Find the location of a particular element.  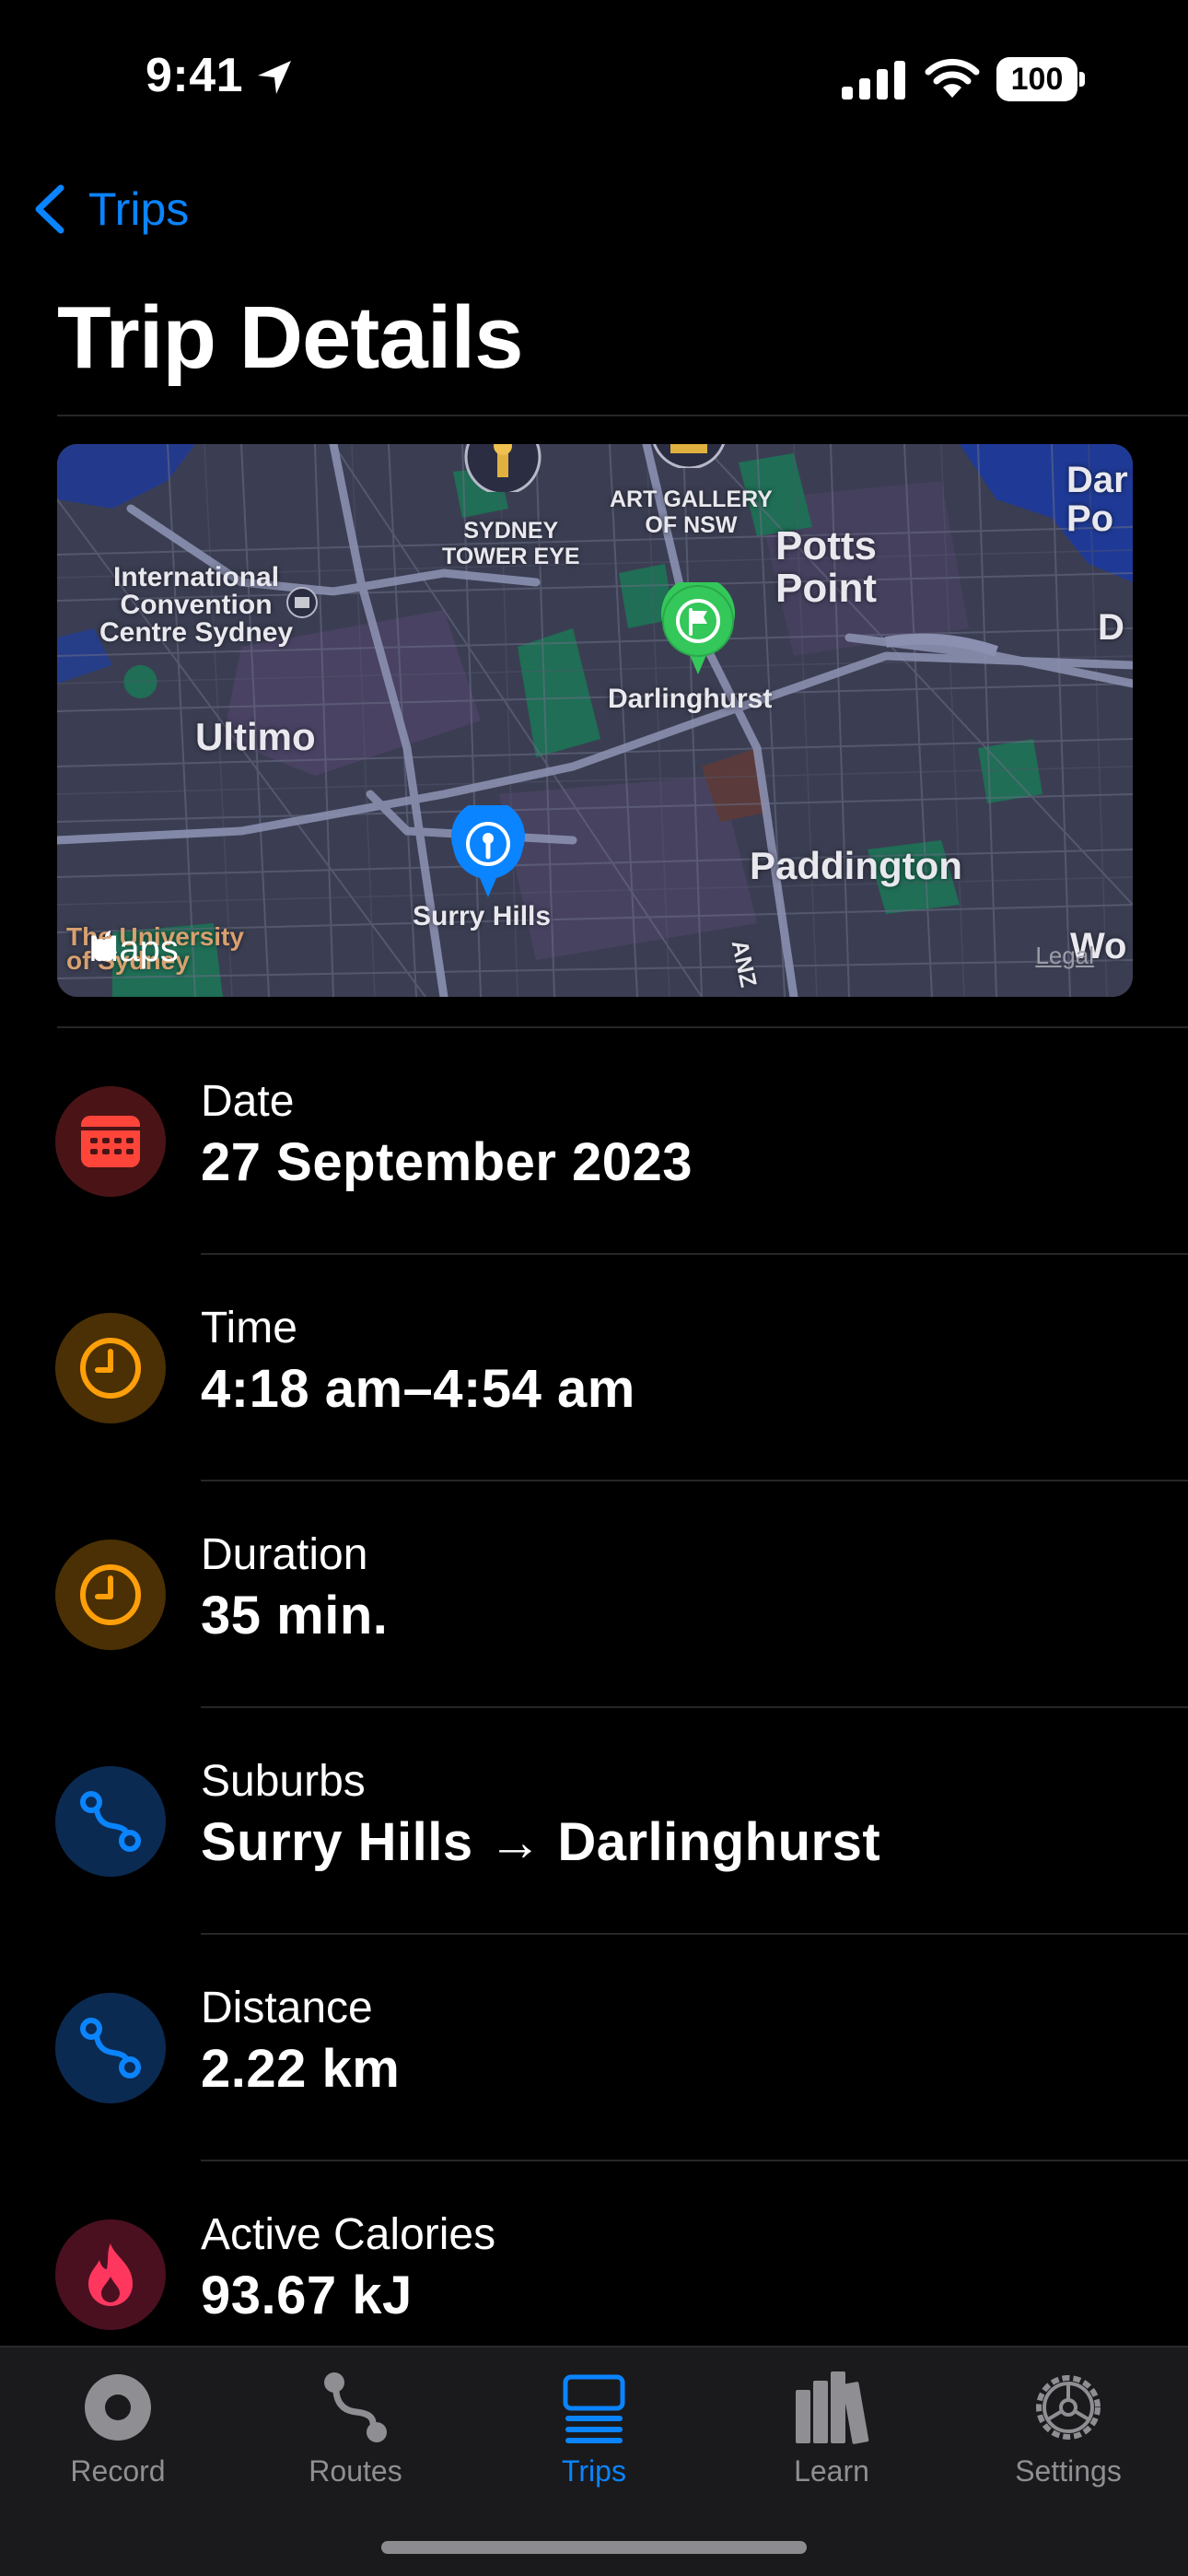

chevron-left-icon is located at coordinates (49, 209).